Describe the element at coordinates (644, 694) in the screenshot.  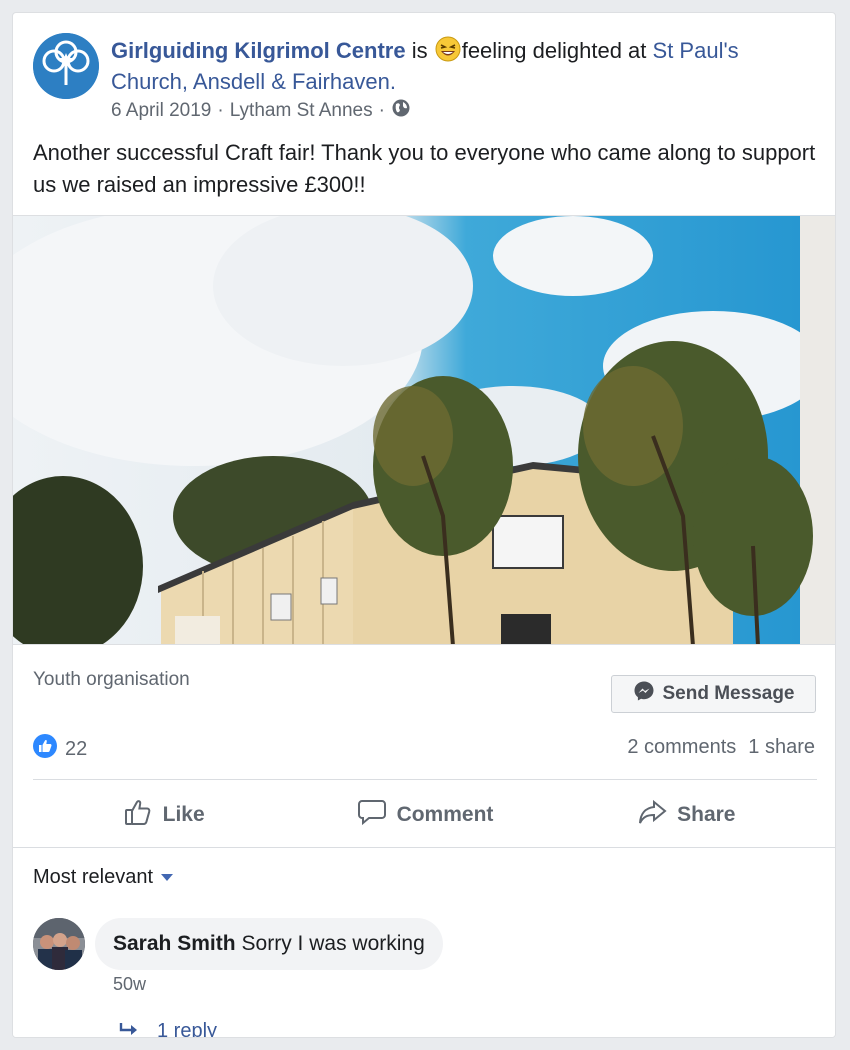
I see `messenger-icon` at that location.